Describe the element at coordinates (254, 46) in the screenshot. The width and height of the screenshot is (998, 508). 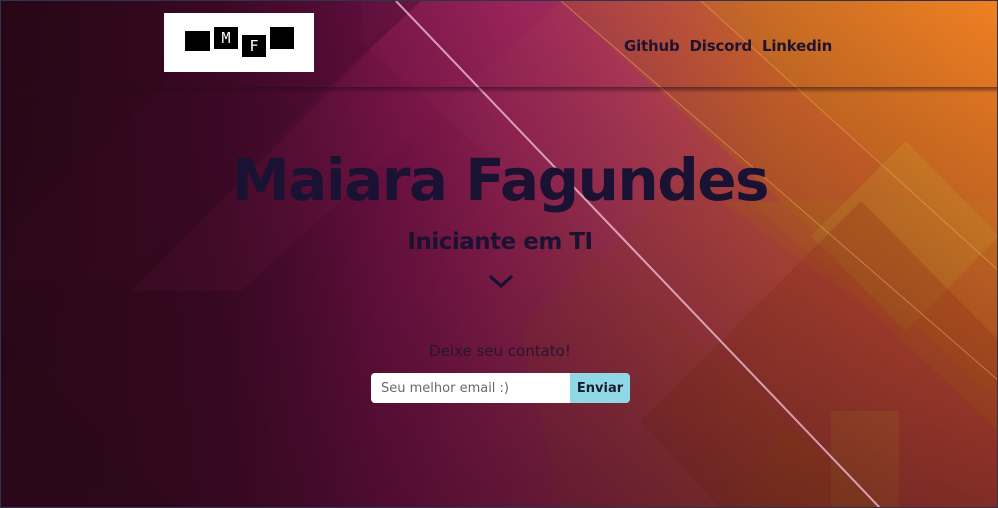
I see `logo-letter-f: F` at that location.